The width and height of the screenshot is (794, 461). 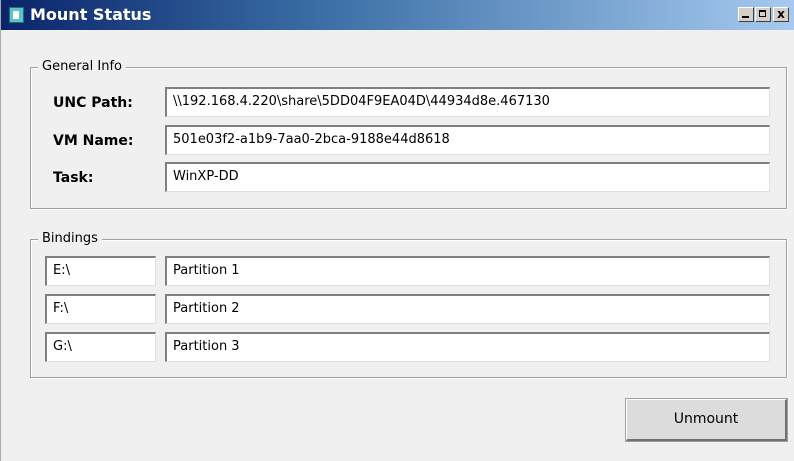 What do you see at coordinates (93, 103) in the screenshot?
I see `unc-path-label: UNC Path:` at bounding box center [93, 103].